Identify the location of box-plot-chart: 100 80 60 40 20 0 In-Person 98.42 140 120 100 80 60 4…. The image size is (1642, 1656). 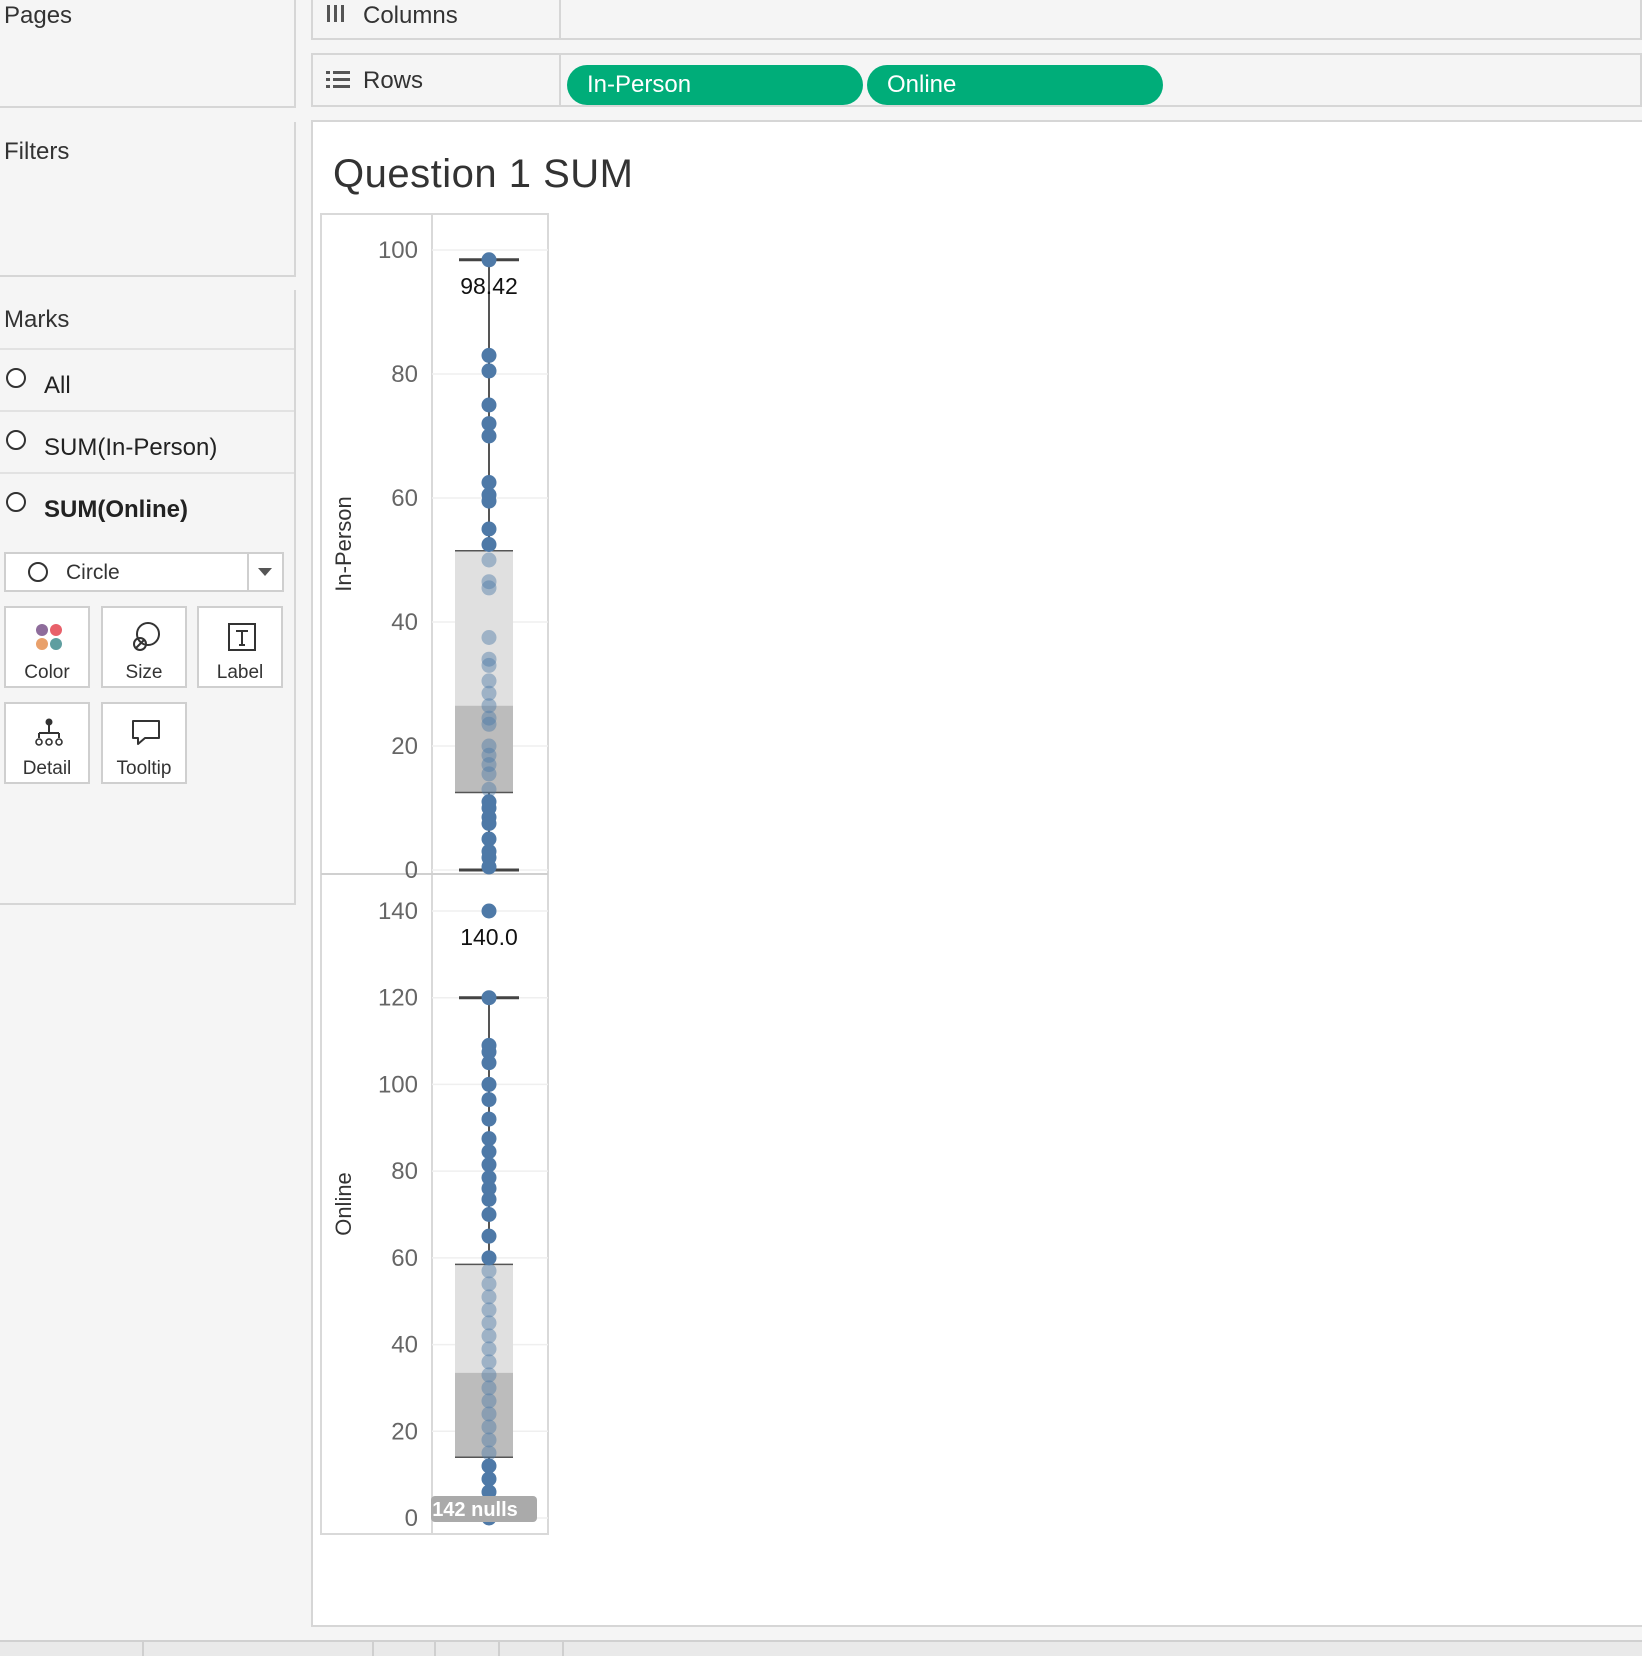
(434, 874).